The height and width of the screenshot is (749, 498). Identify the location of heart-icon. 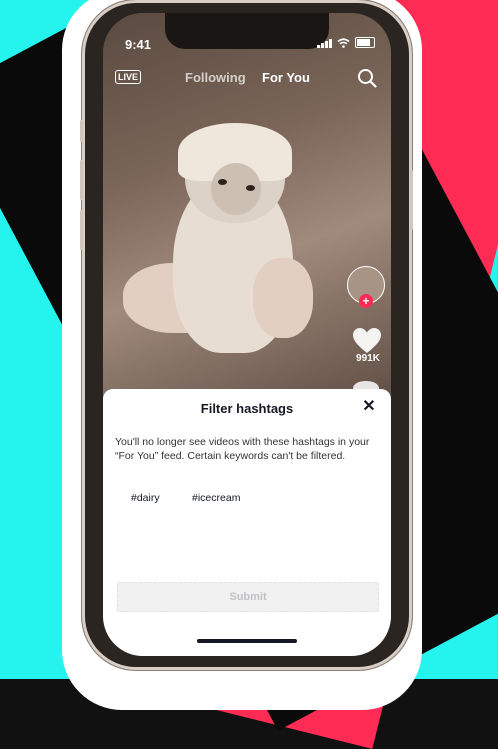
(367, 341).